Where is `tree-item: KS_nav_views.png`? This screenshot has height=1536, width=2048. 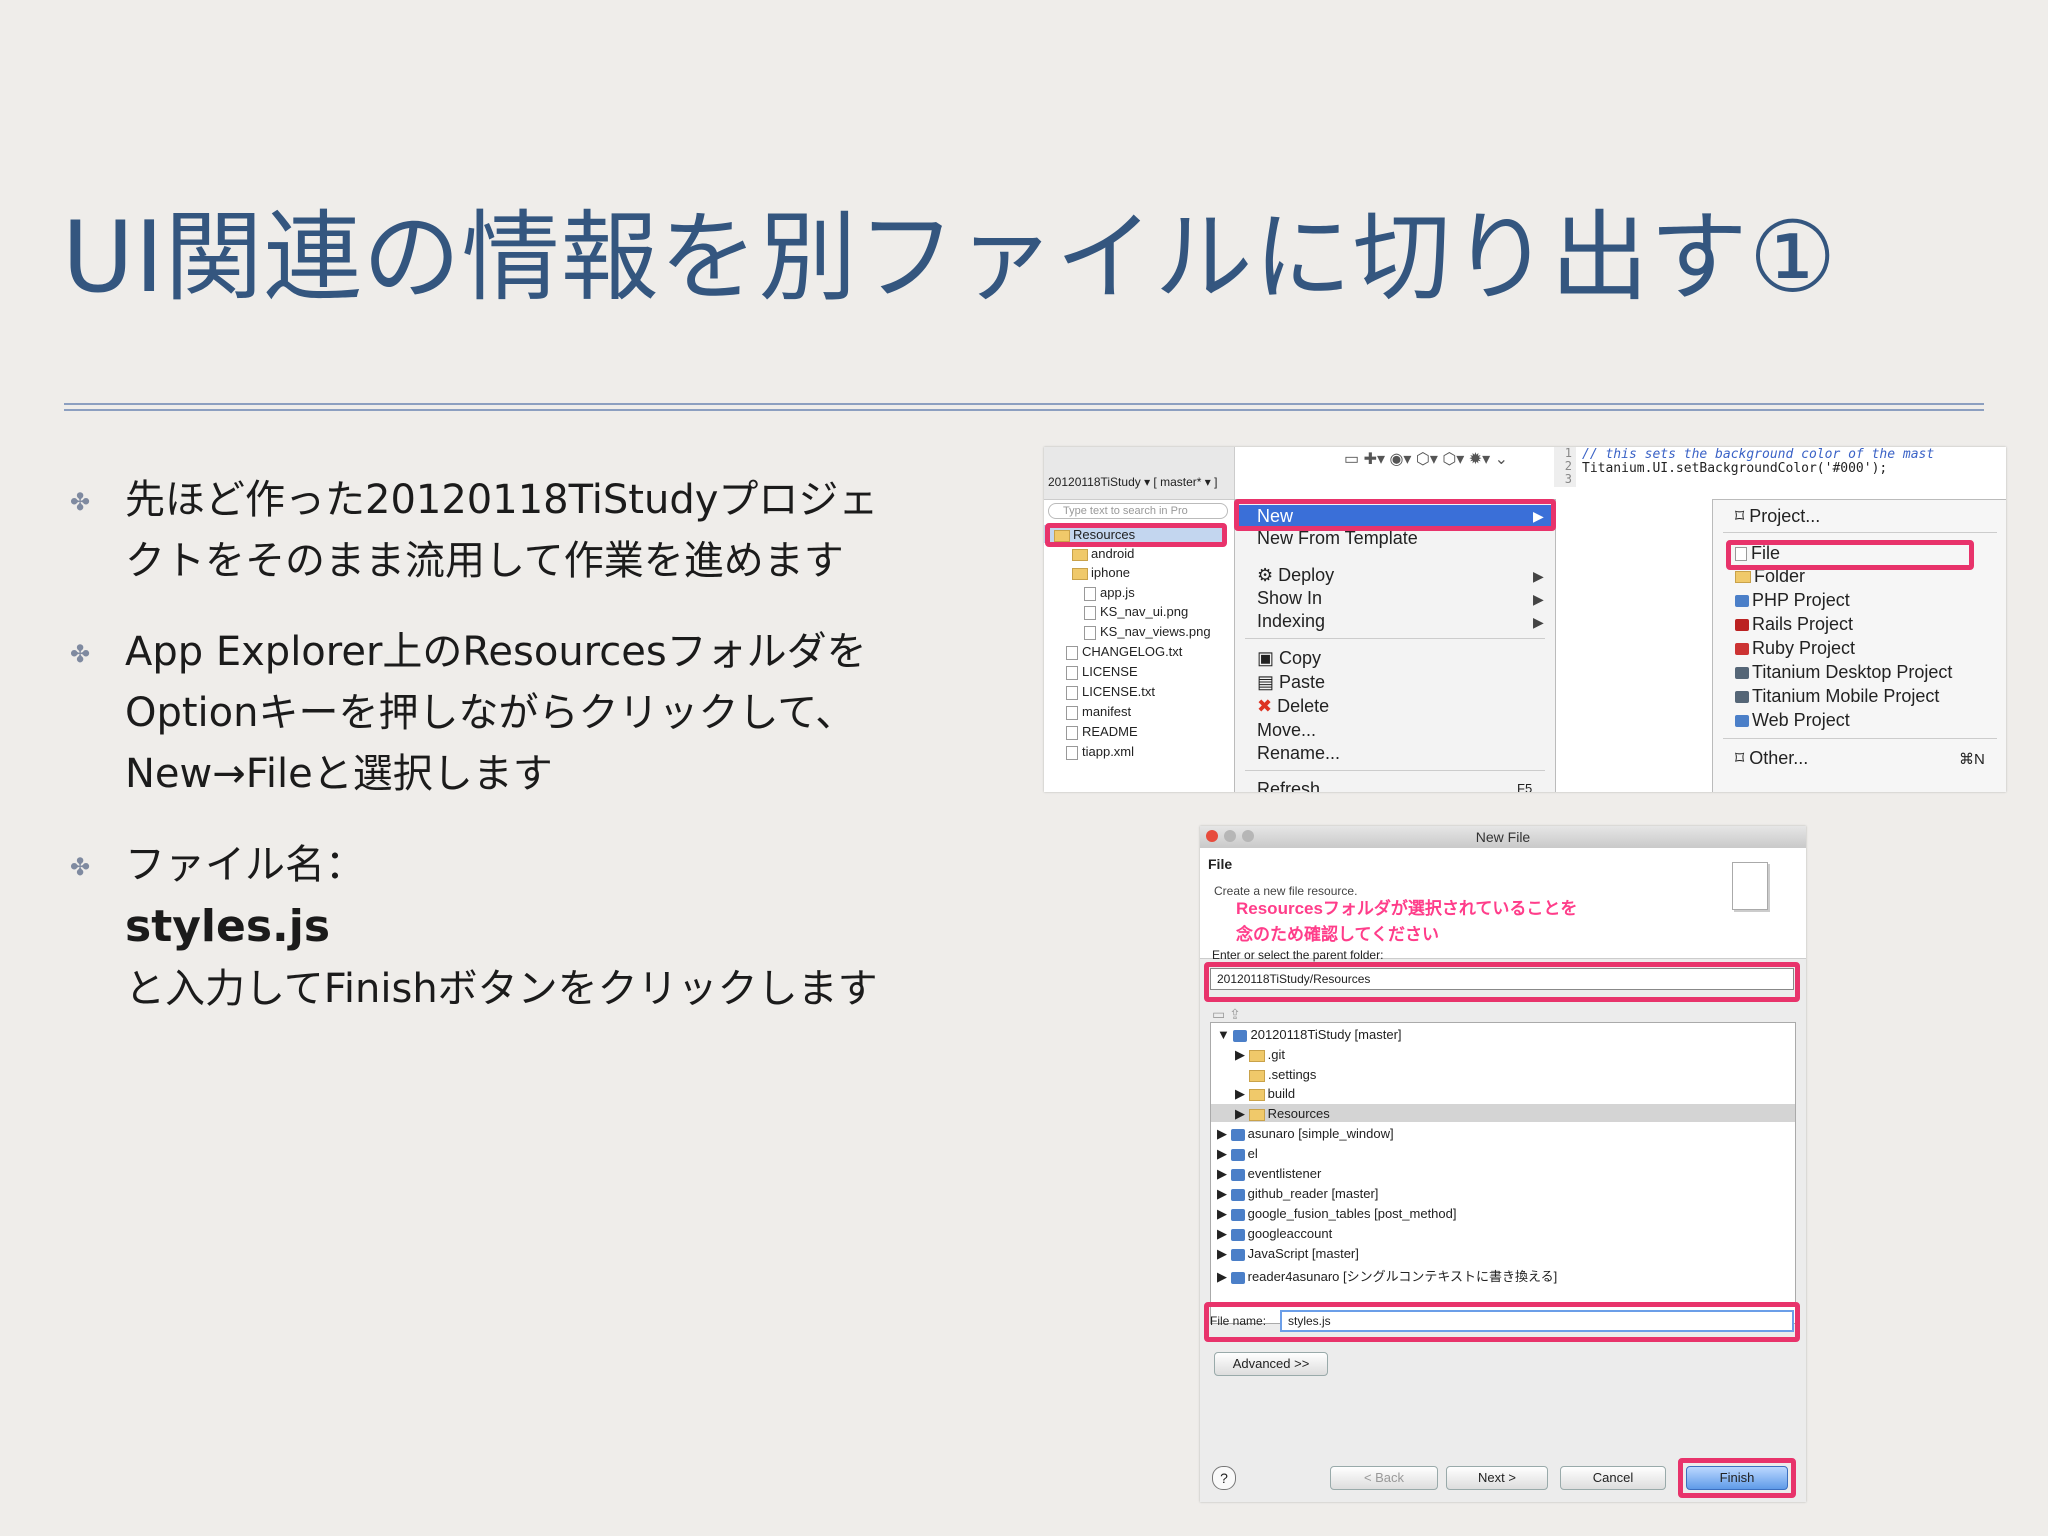 tree-item: KS_nav_views.png is located at coordinates (1147, 632).